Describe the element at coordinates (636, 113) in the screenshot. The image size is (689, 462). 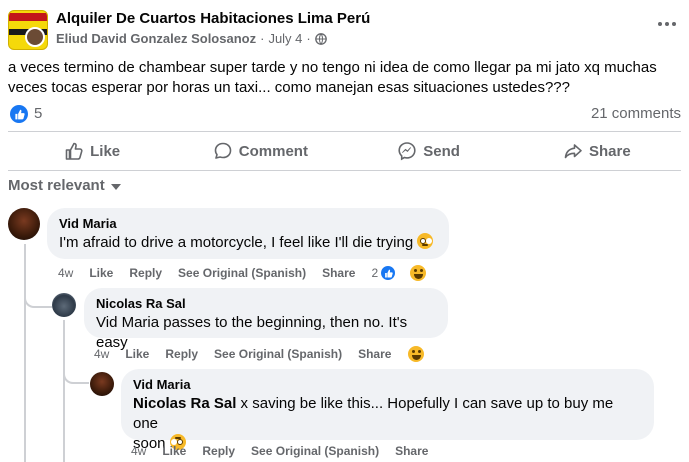
I see `comments-count-link: 21 comments` at that location.